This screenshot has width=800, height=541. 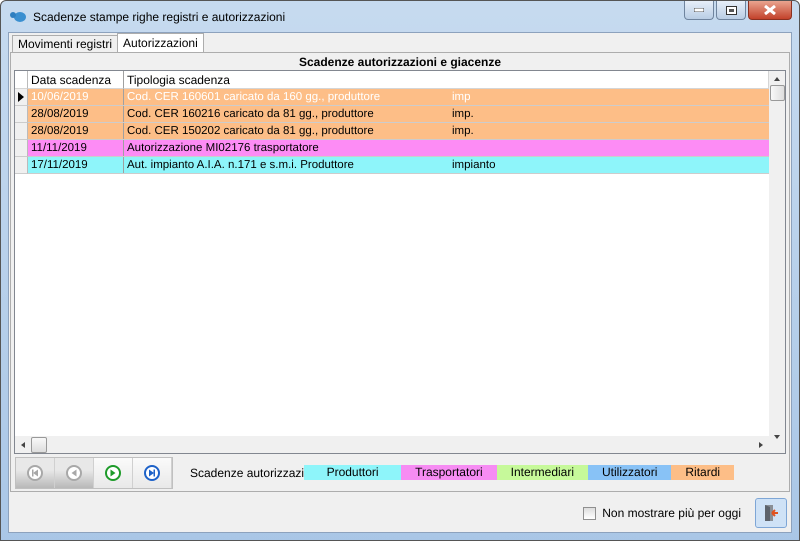 What do you see at coordinates (60, 97) in the screenshot?
I see `table-cell: 10/06/2019` at bounding box center [60, 97].